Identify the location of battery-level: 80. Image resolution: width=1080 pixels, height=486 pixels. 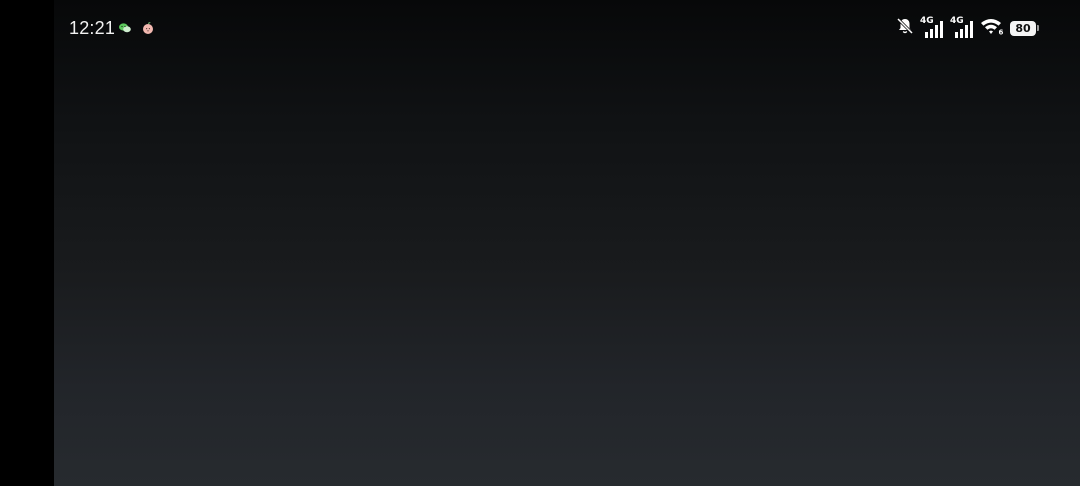
(1023, 28).